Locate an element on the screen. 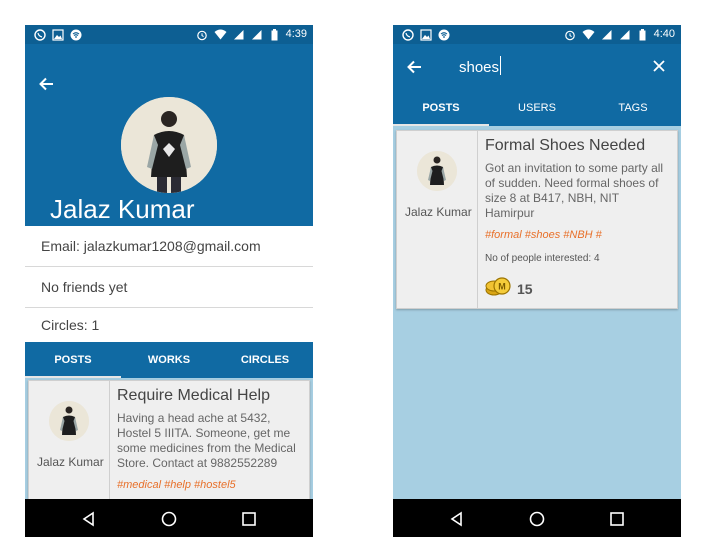 Image resolution: width=706 pixels, height=557 pixels. circles-text: Circles: 1 is located at coordinates (70, 325).